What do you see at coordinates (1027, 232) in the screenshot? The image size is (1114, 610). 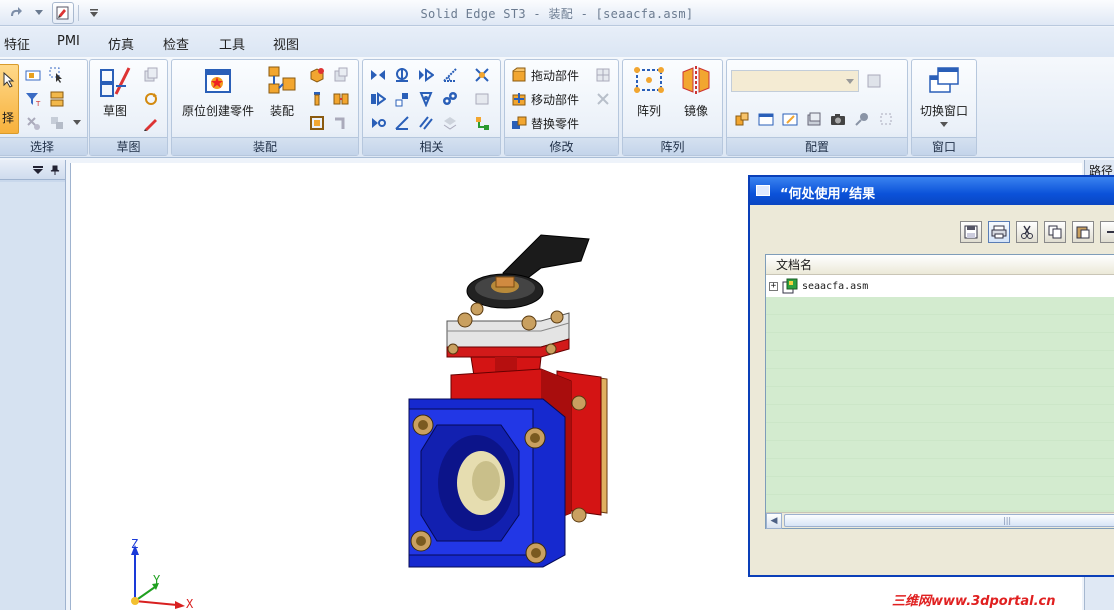 I see `cut-icon` at bounding box center [1027, 232].